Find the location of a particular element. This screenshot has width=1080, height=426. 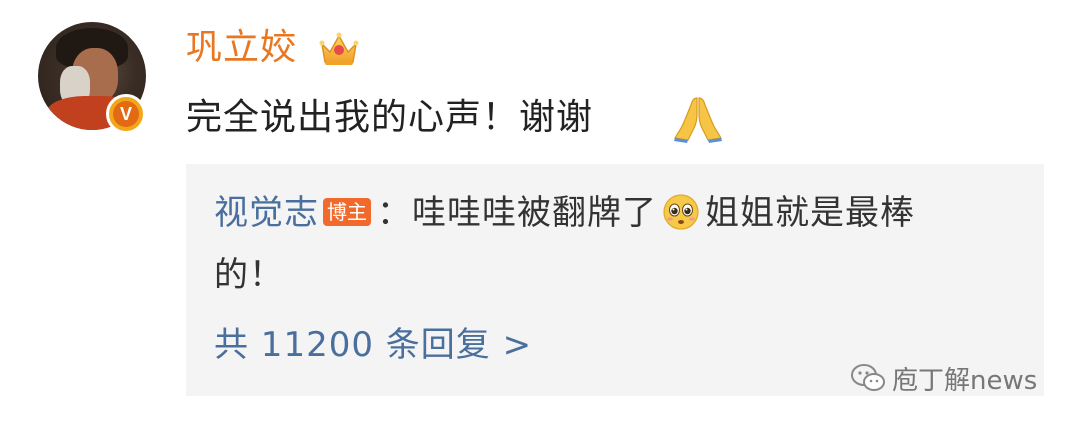

reply-text-part2: 姐姐就是最棒 is located at coordinates (810, 213).